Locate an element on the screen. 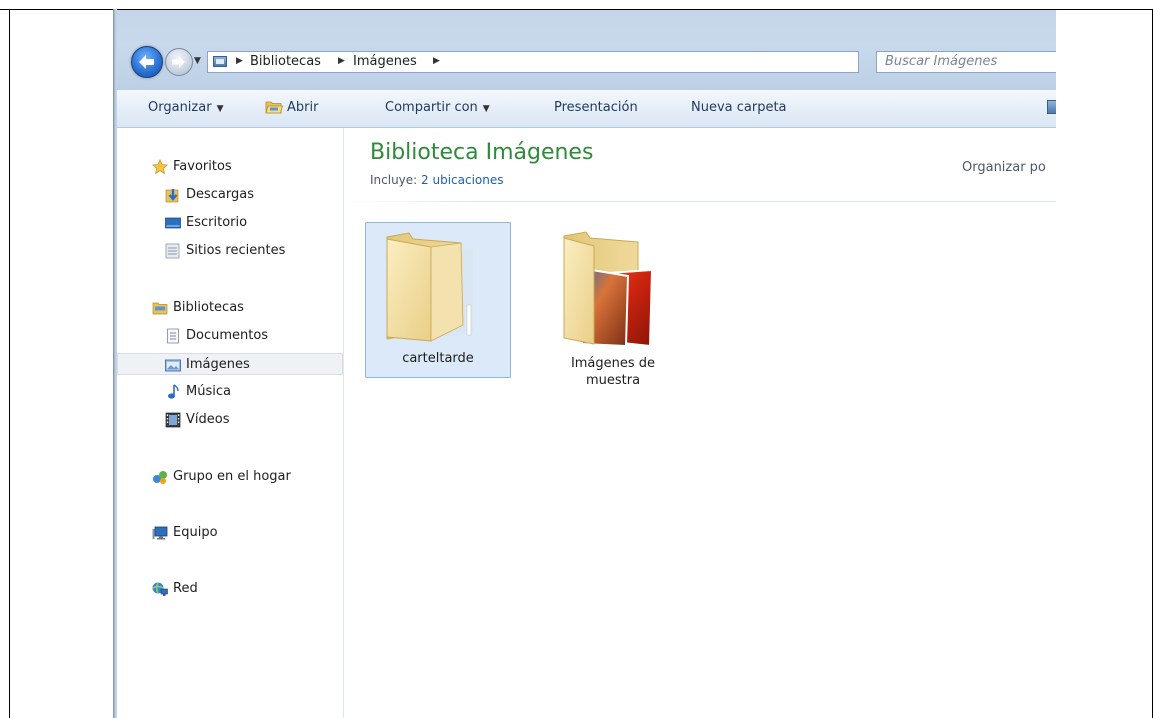  header-divider is located at coordinates (700, 201).